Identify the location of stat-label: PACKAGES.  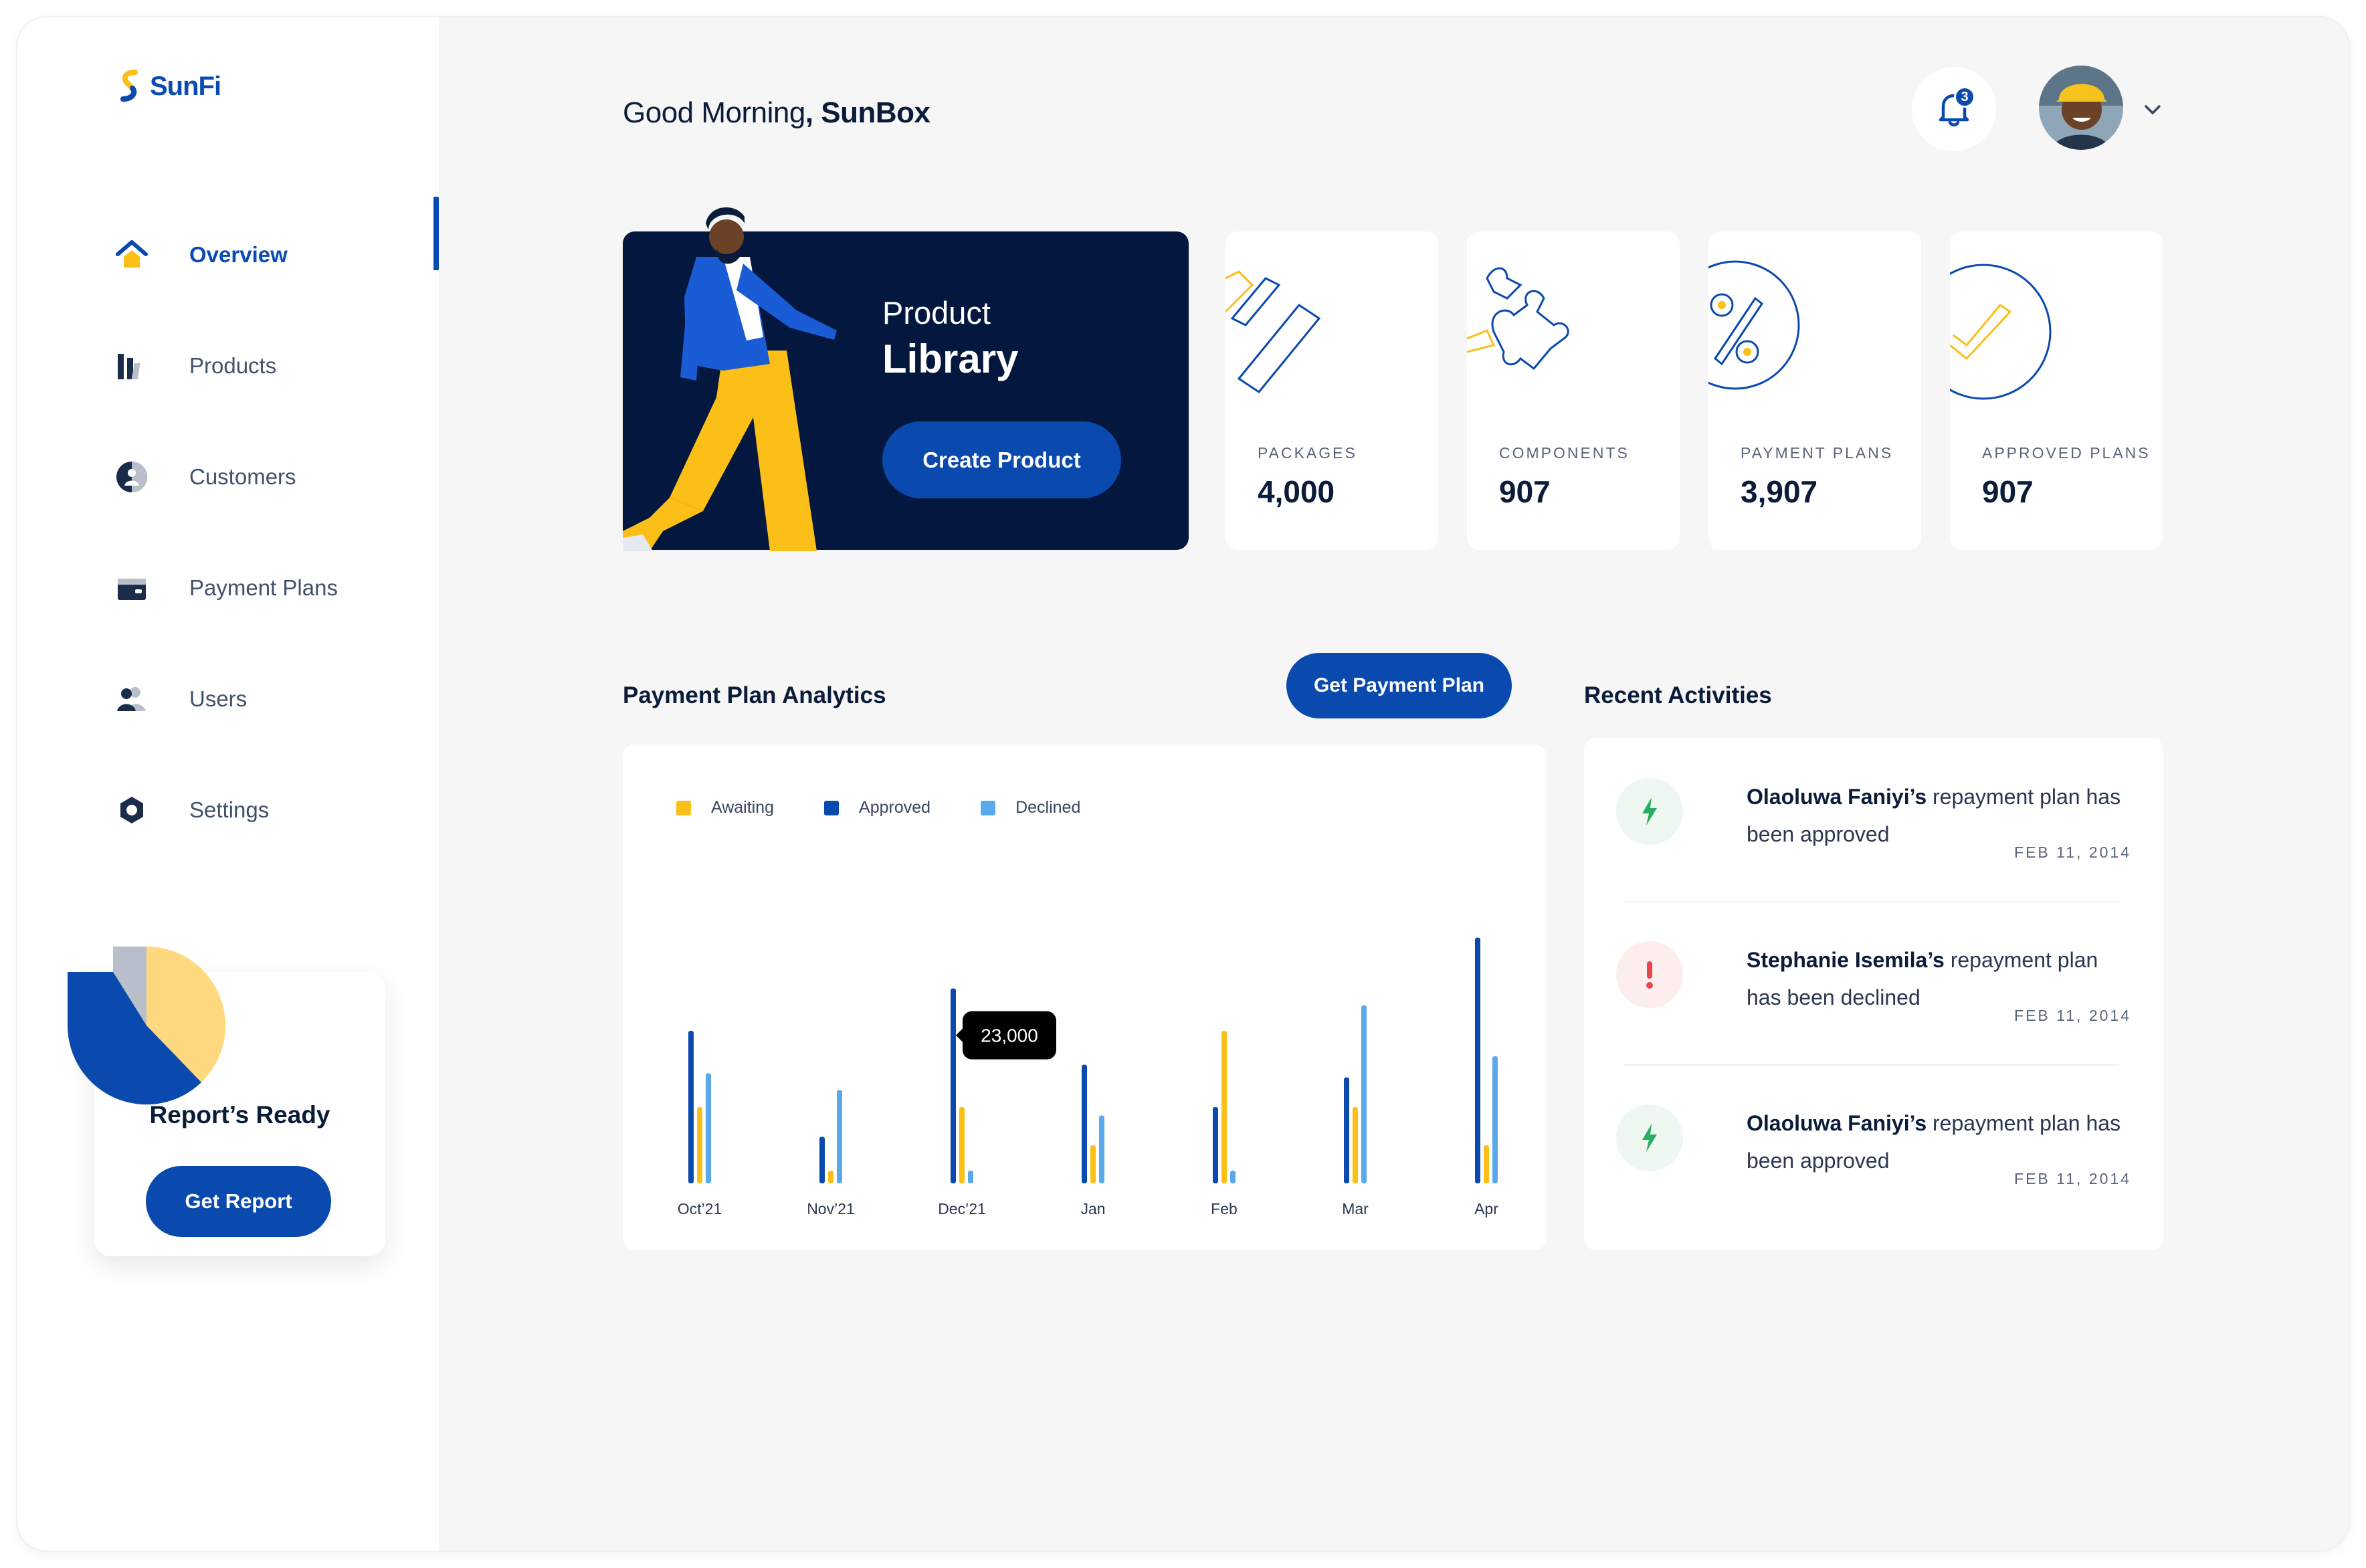
(1307, 453).